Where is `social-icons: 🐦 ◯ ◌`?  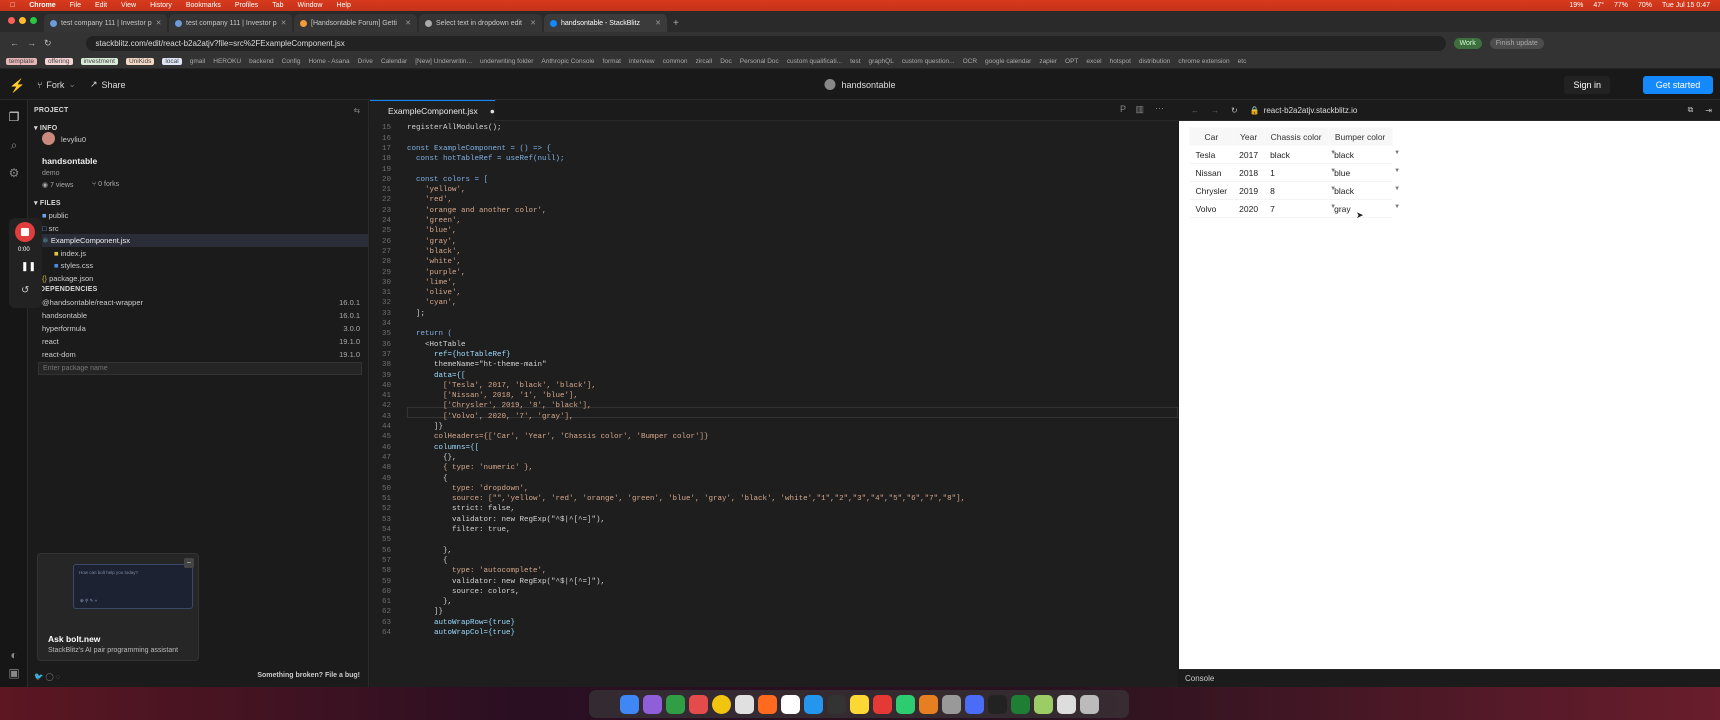 social-icons: 🐦 ◯ ◌ is located at coordinates (47, 676).